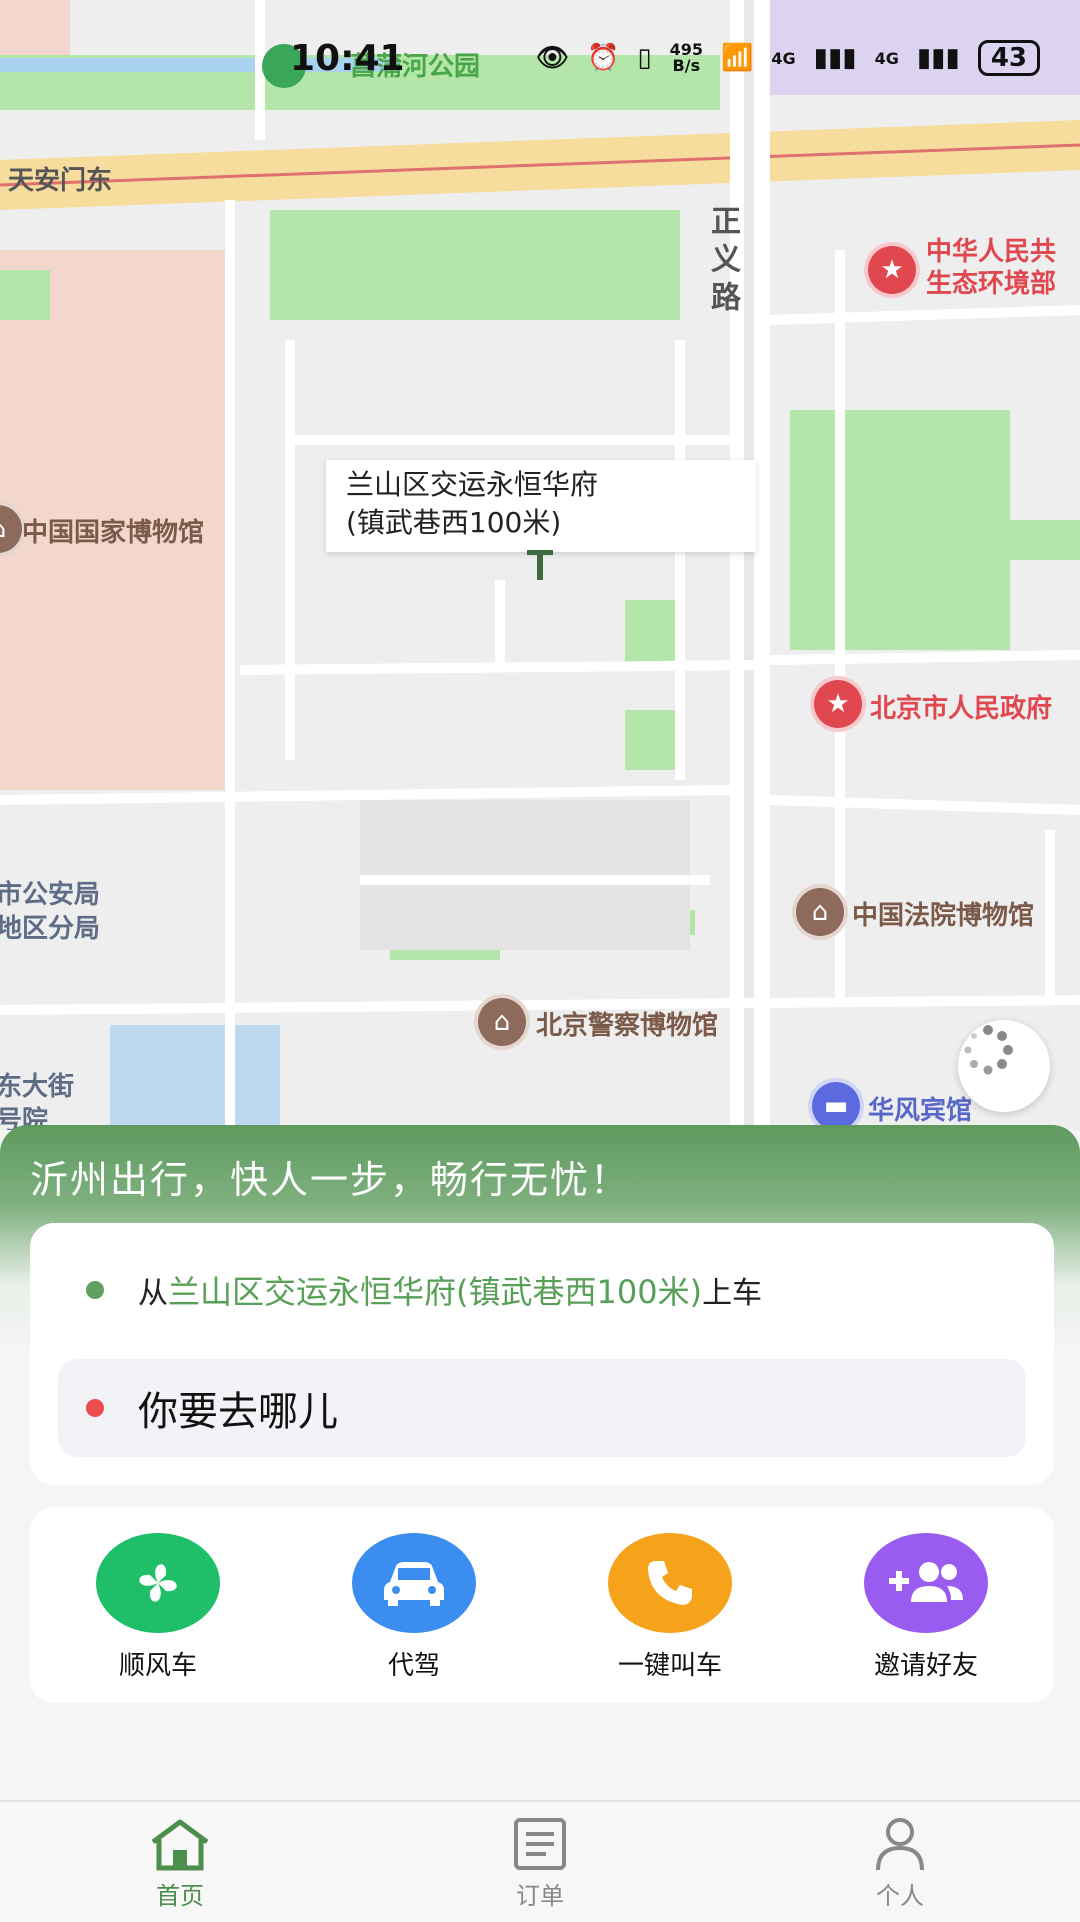 The width and height of the screenshot is (1080, 1922). What do you see at coordinates (540, 1844) in the screenshot?
I see `orders-icon` at bounding box center [540, 1844].